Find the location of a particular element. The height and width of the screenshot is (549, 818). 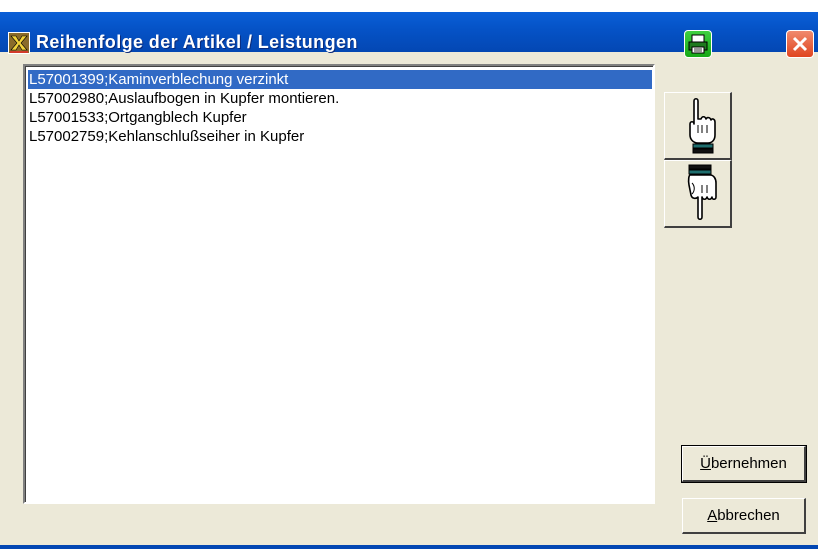

hand-pointing-up-icon is located at coordinates (702, 125).